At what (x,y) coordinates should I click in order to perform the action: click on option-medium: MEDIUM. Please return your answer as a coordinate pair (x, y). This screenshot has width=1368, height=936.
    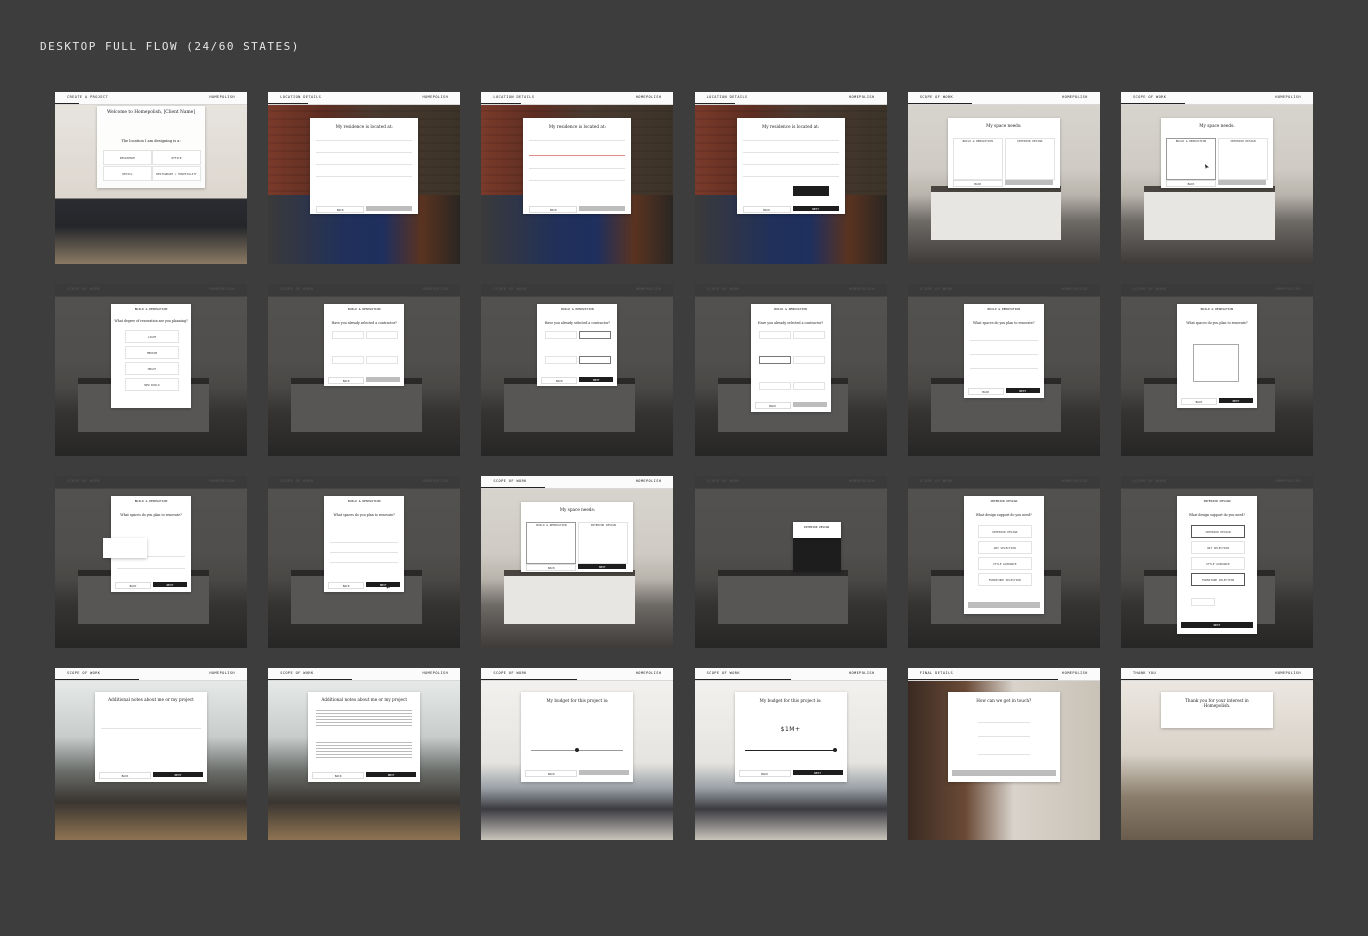
    Looking at the image, I should click on (152, 352).